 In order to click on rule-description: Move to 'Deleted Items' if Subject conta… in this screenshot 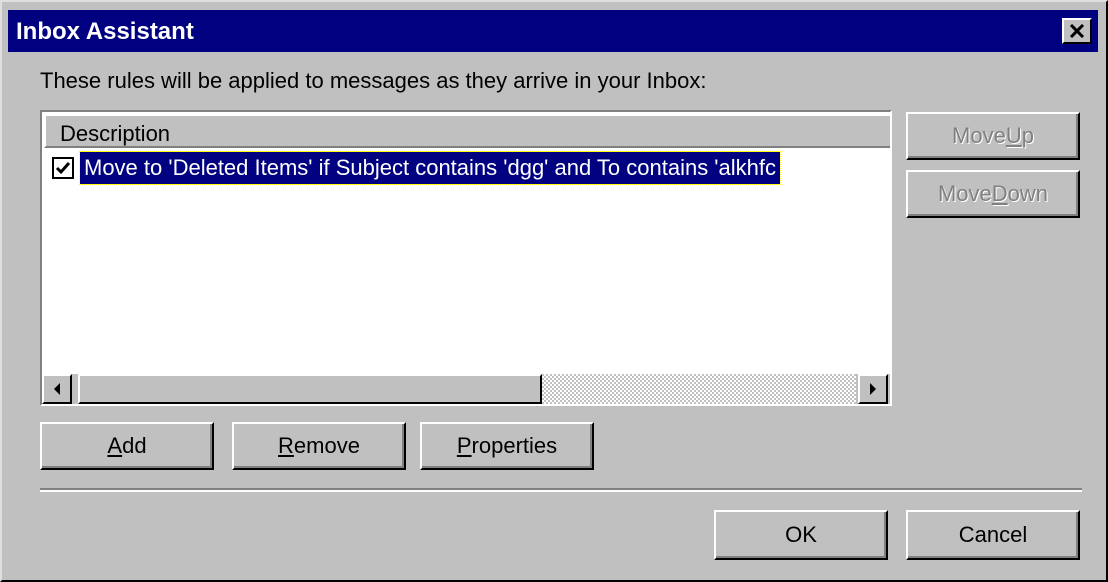, I will do `click(430, 168)`.